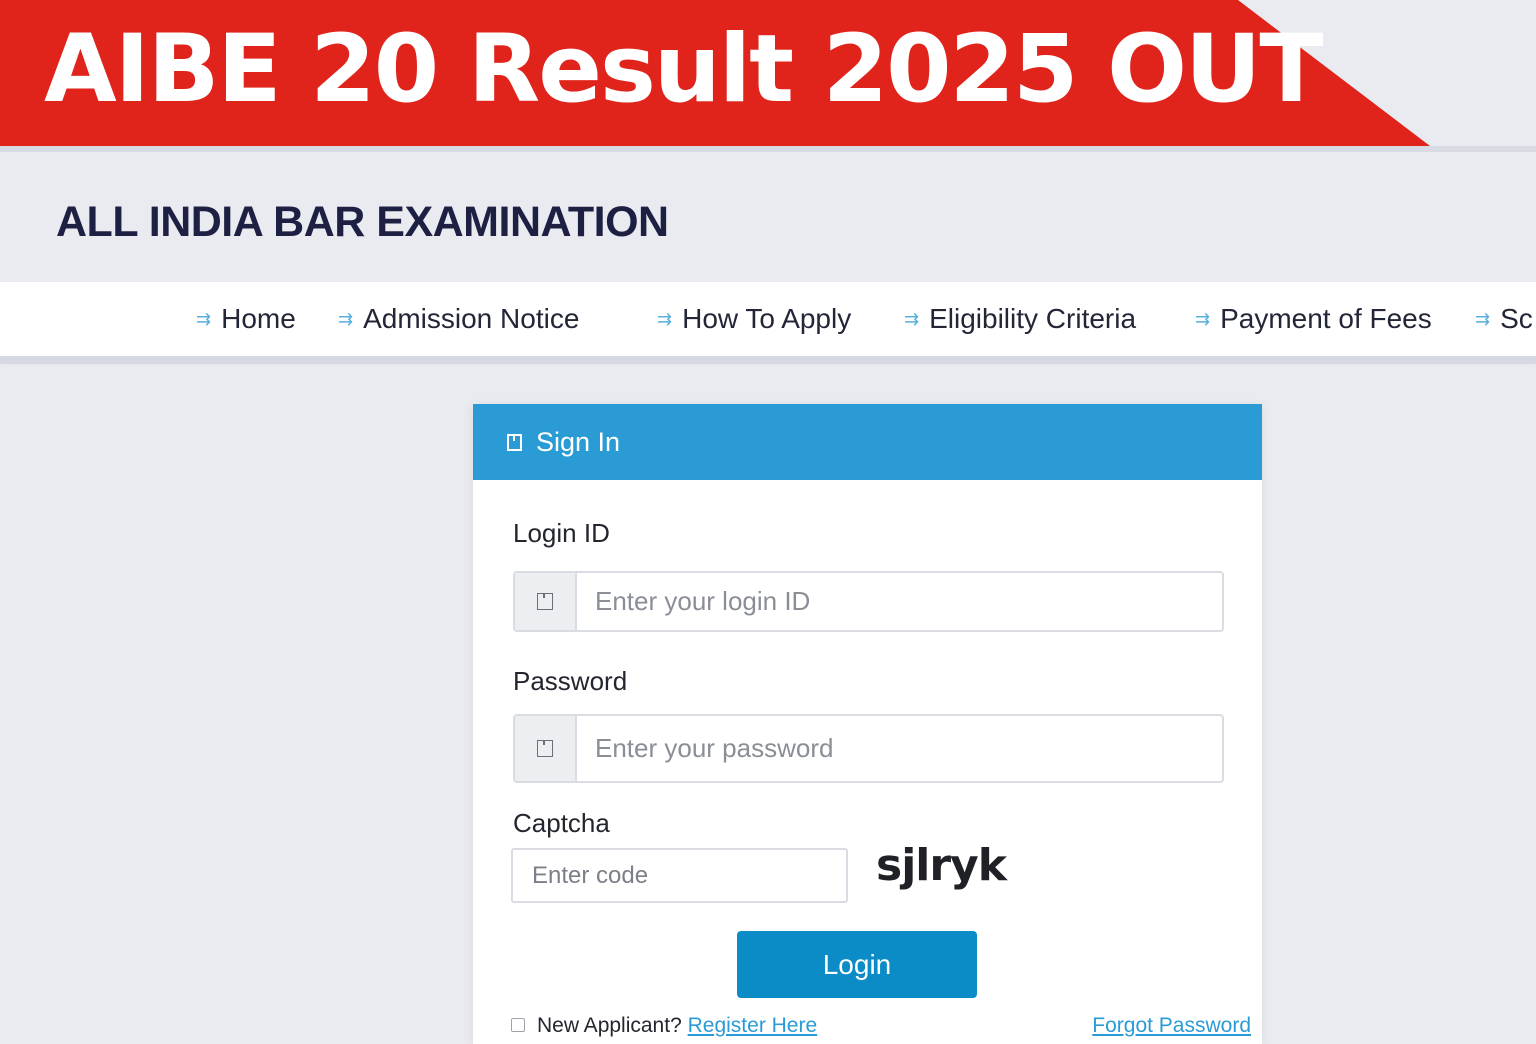 The width and height of the screenshot is (1536, 1044). I want to click on nav-item-label: Sc, so click(1516, 318).